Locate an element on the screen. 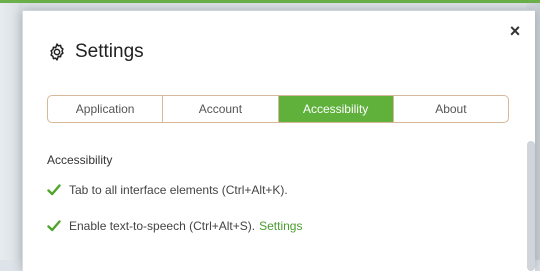 This screenshot has width=540, height=271. dialog-title-row: Settings is located at coordinates (95, 52).